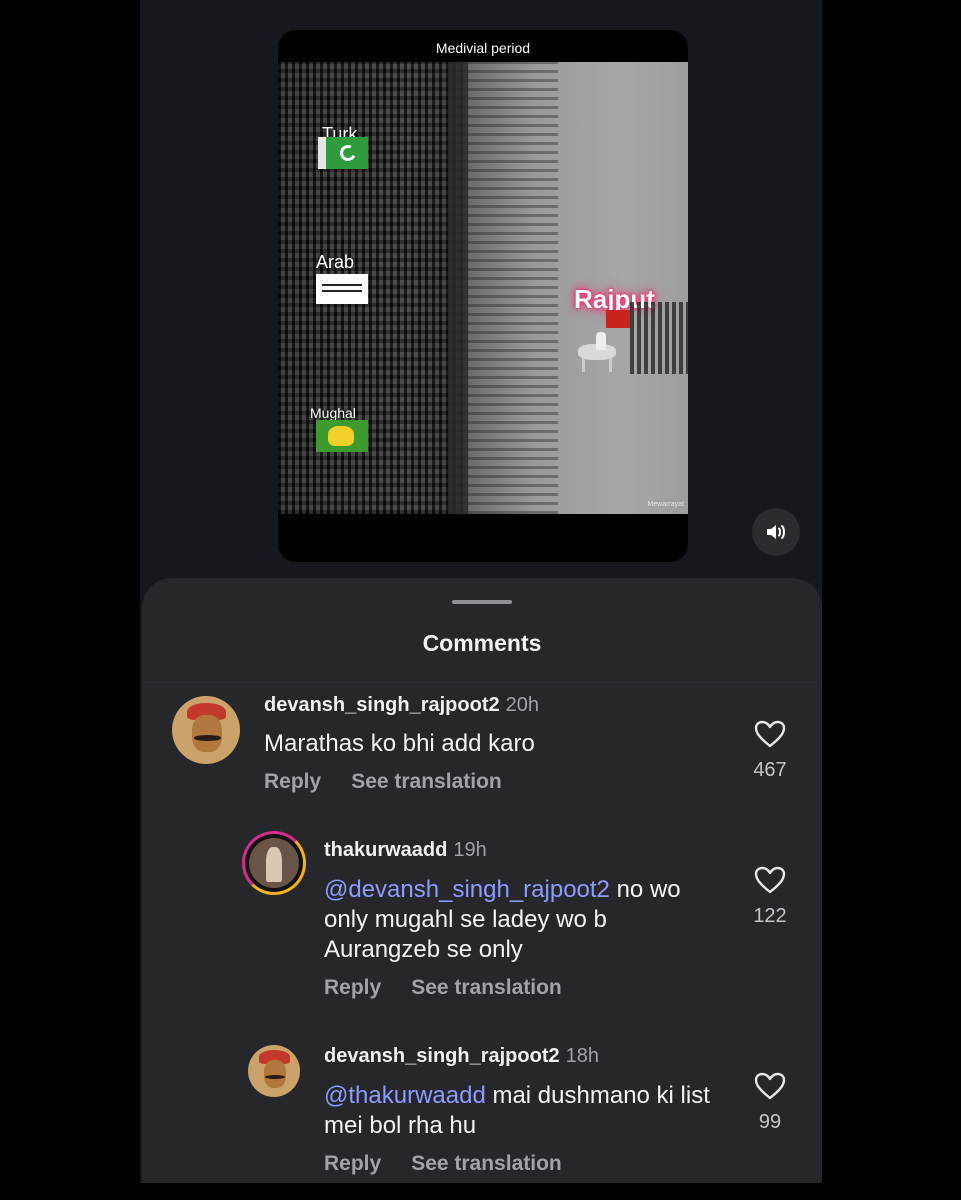 Image resolution: width=961 pixels, height=1200 pixels. Describe the element at coordinates (274, 1071) in the screenshot. I see `avatar` at that location.